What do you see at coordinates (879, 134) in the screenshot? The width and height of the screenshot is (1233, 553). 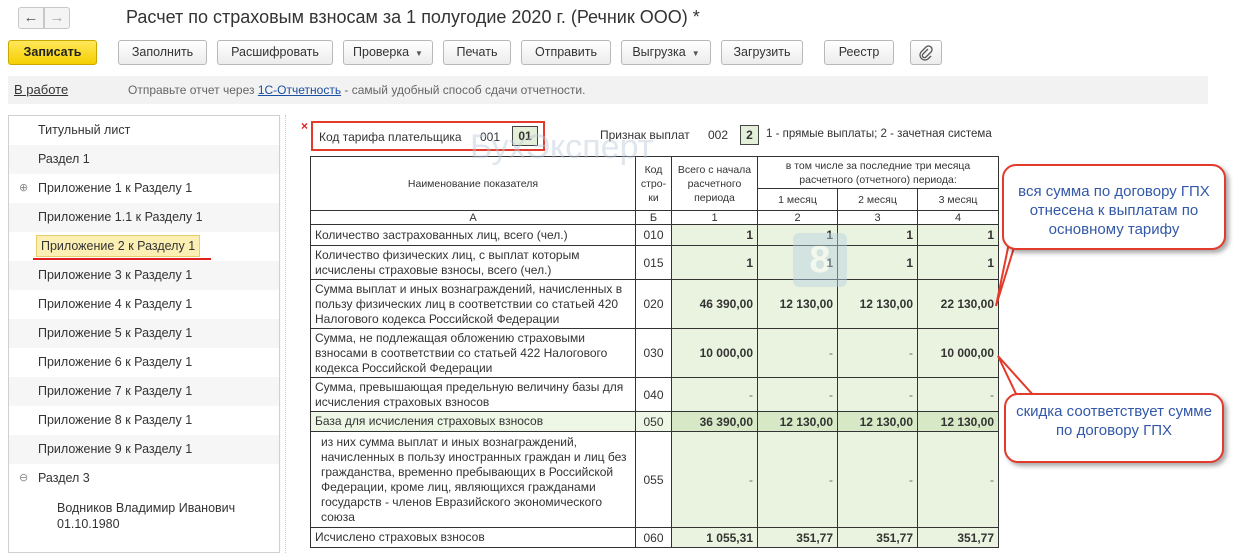 I see `payment-sign-note: 1 - прямые выплаты; 2 - зачетная система` at bounding box center [879, 134].